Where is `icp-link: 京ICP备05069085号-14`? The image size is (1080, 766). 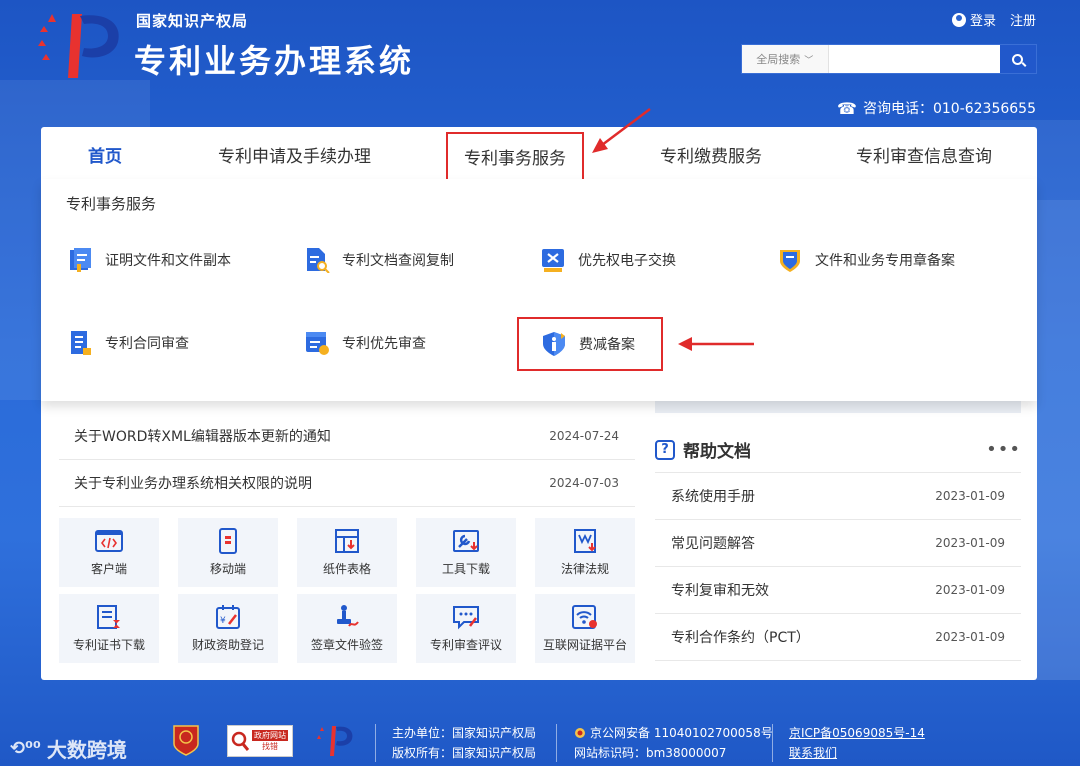 icp-link: 京ICP备05069085号-14 is located at coordinates (857, 732).